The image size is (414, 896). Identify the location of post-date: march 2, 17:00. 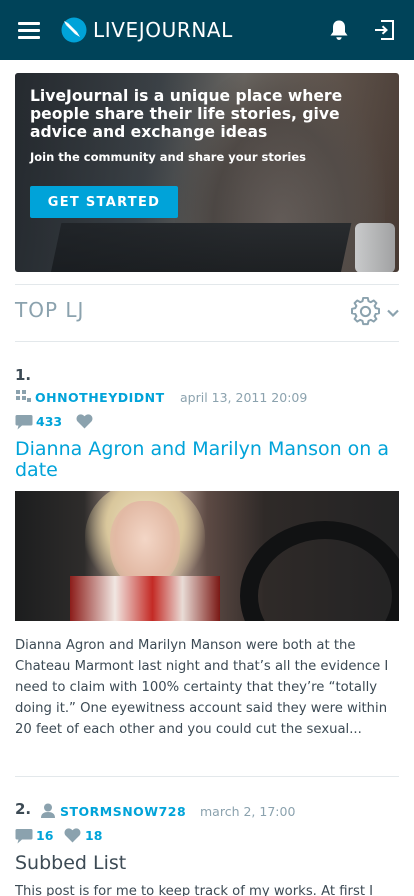
(248, 811).